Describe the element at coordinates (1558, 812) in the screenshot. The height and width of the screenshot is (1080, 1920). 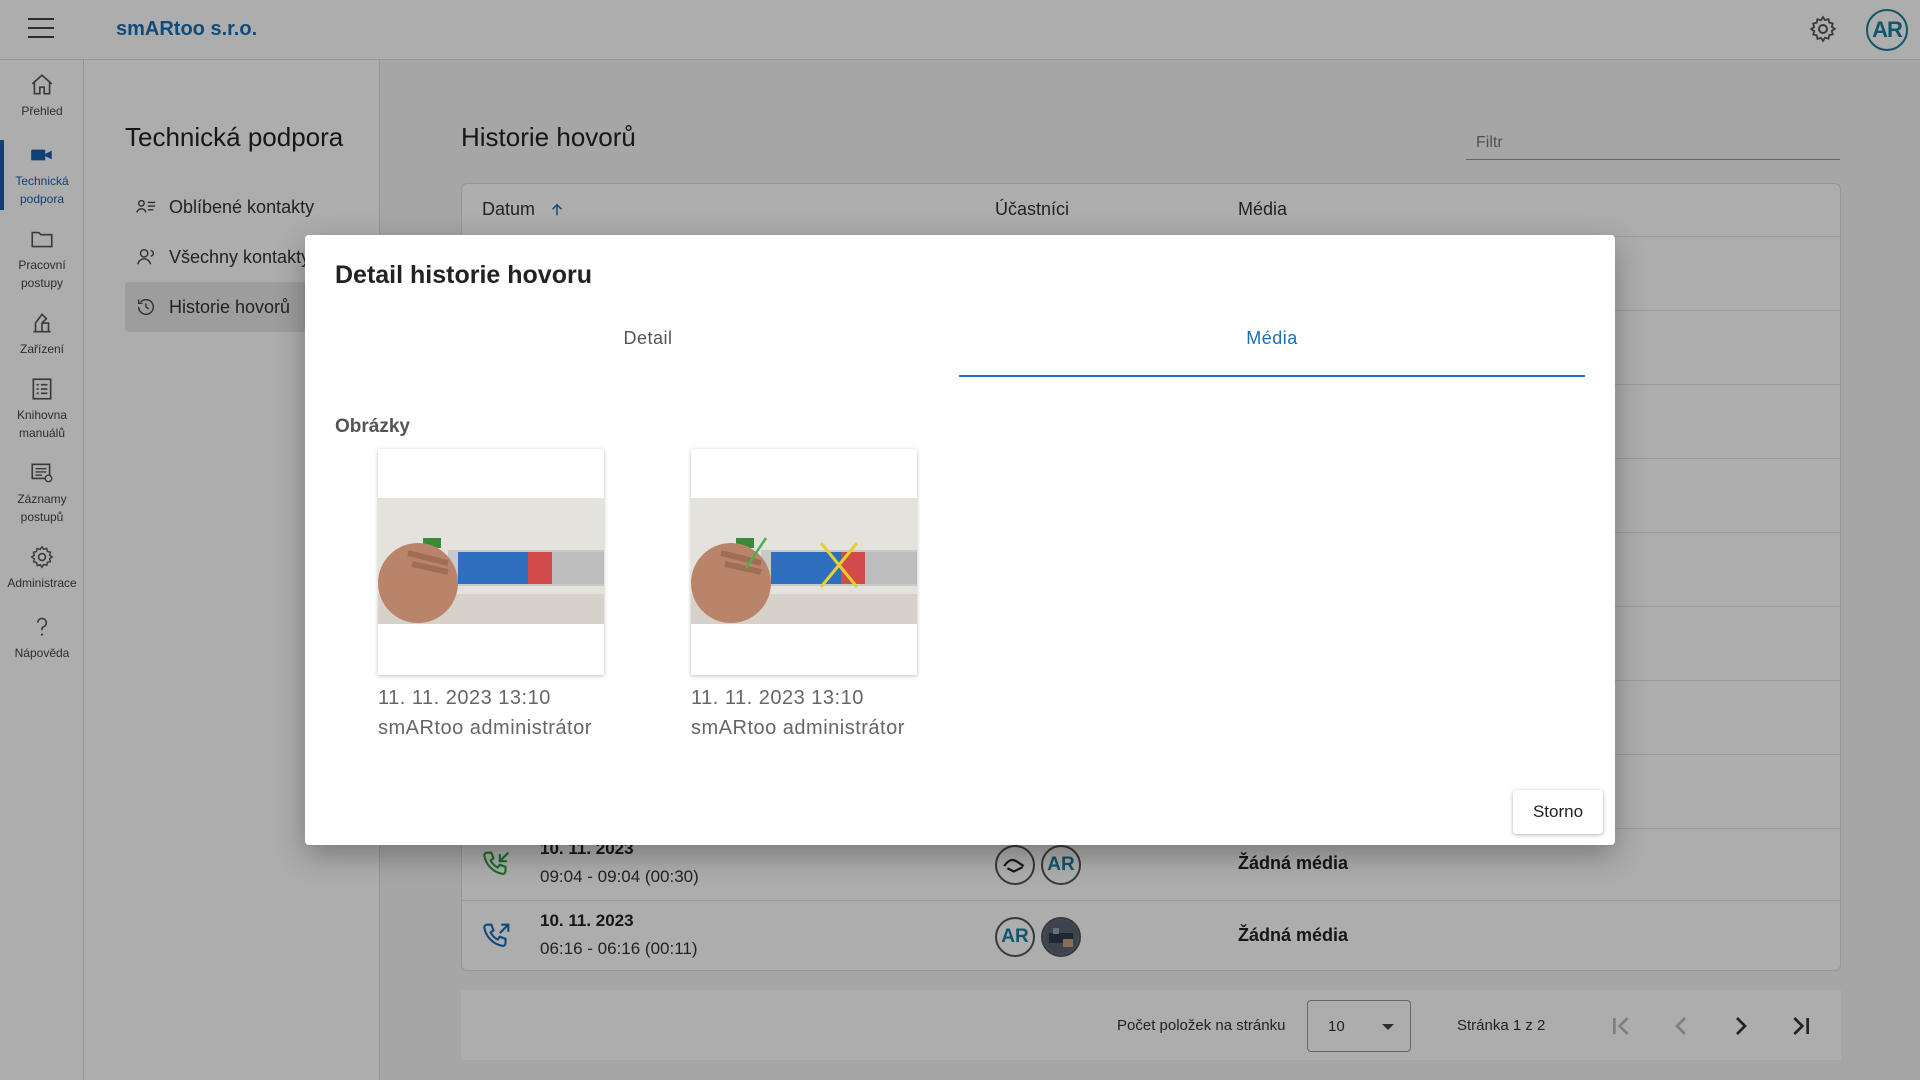
I see `cancel-button: Storno` at that location.